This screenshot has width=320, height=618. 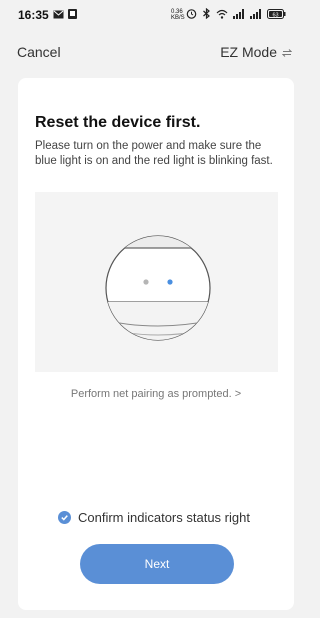 I want to click on alarm-icon, so click(x=191, y=15).